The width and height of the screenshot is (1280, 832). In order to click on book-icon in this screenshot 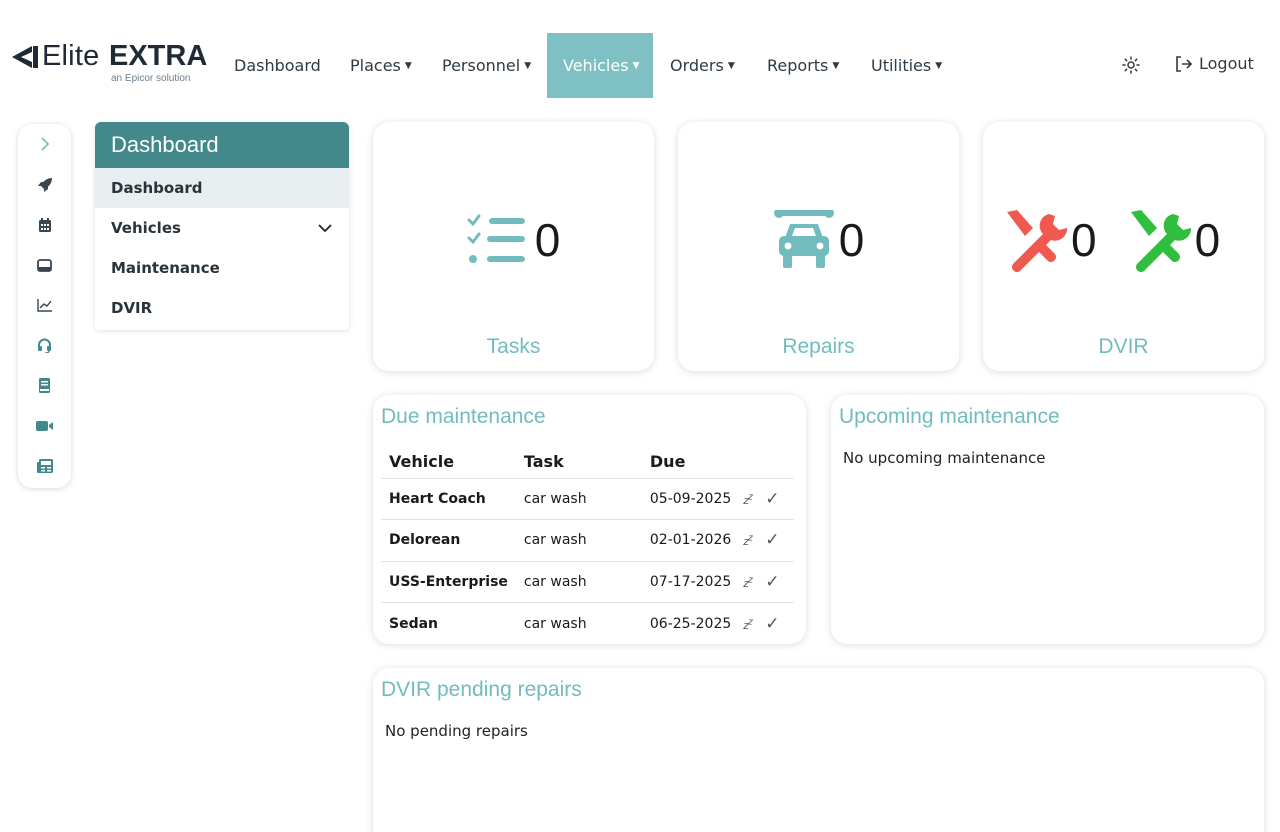, I will do `click(44, 385)`.